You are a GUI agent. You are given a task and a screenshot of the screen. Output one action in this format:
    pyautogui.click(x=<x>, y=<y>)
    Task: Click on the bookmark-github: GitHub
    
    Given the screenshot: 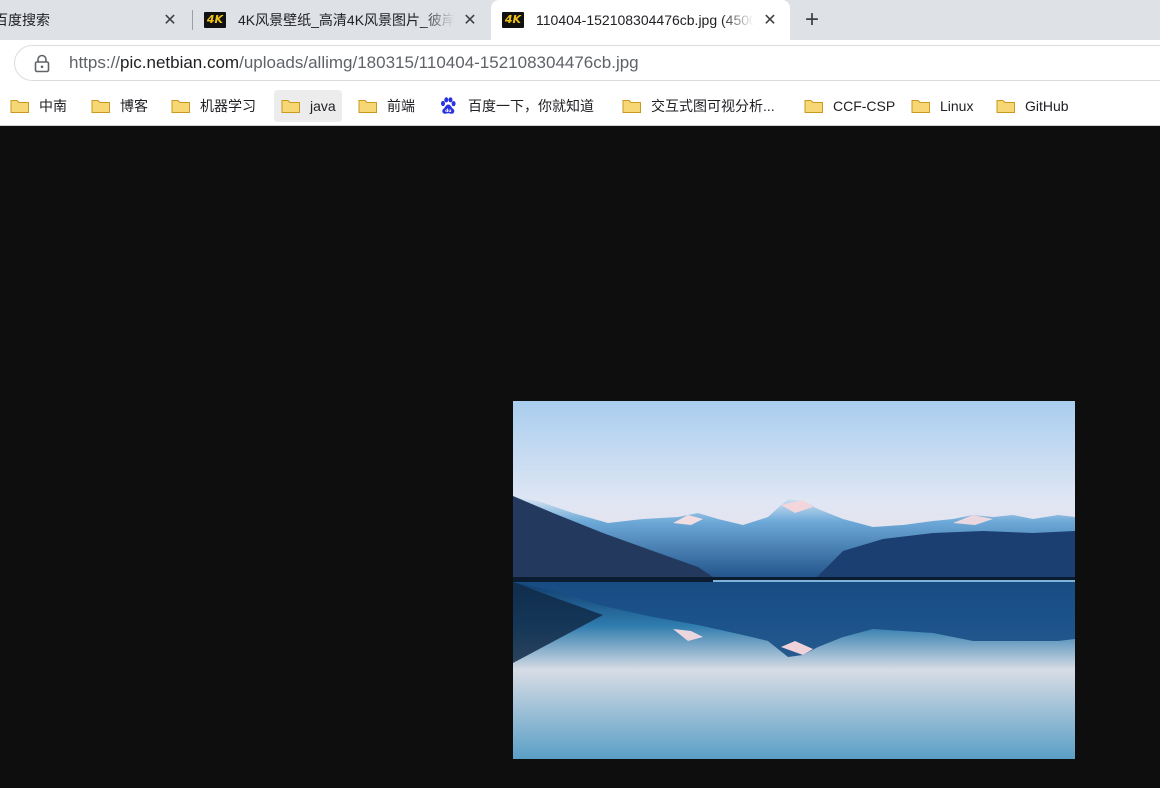 What is the action you would take?
    pyautogui.click(x=1032, y=106)
    